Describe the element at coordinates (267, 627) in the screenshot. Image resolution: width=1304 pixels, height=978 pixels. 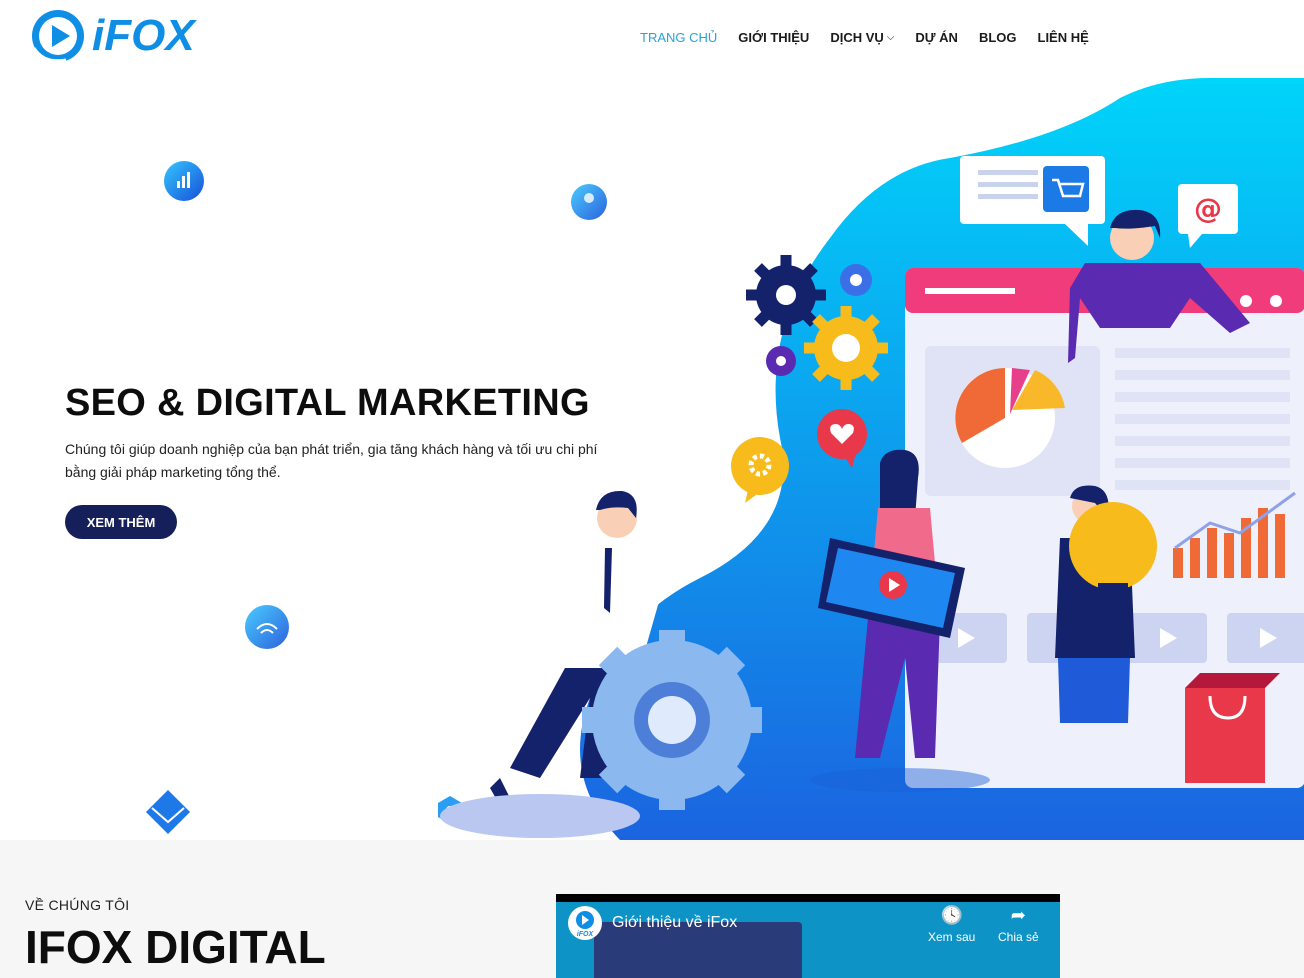
I see `wifi-bubble-icon` at that location.